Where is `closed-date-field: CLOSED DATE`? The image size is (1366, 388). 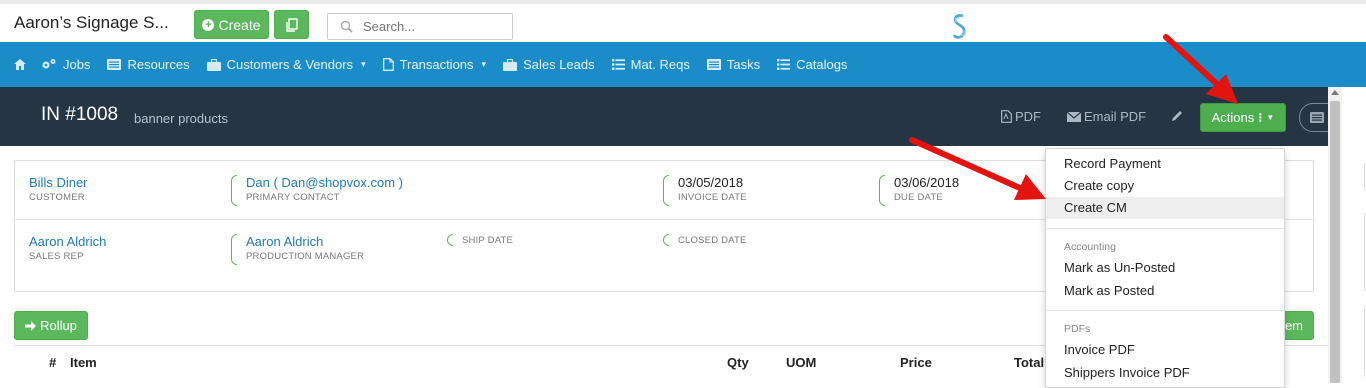
closed-date-field: CLOSED DATE is located at coordinates (712, 240).